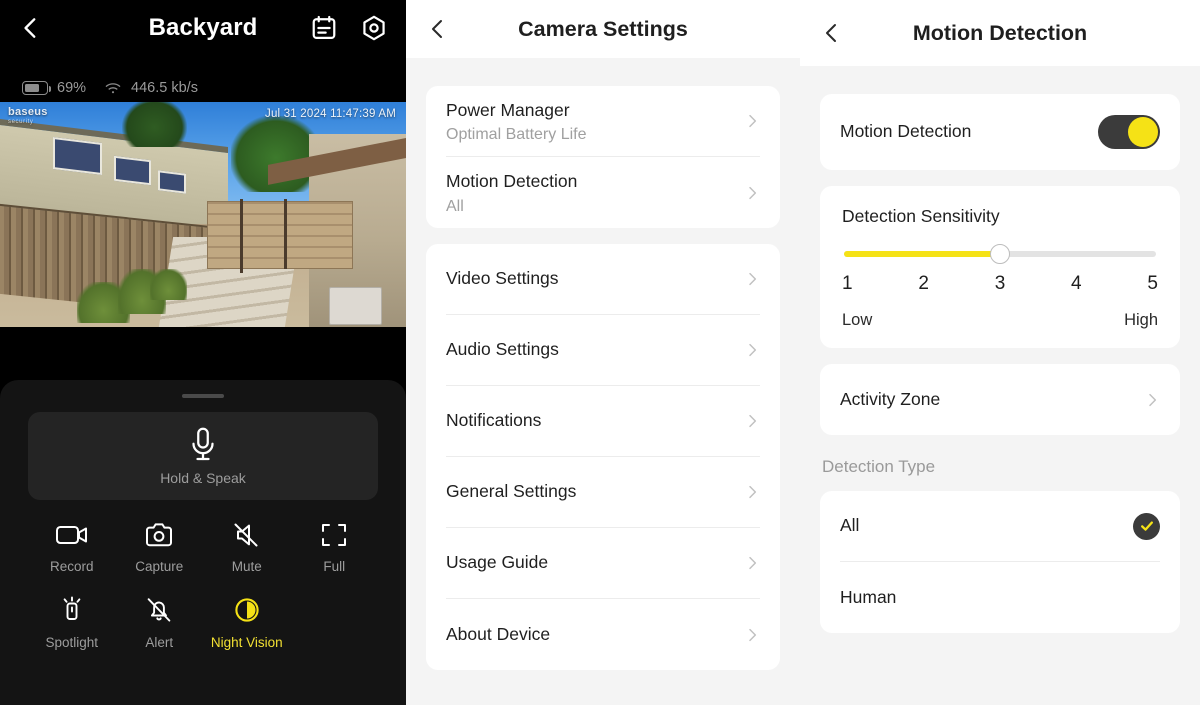 The image size is (1200, 705). What do you see at coordinates (203, 396) in the screenshot?
I see `sheet-grabber` at bounding box center [203, 396].